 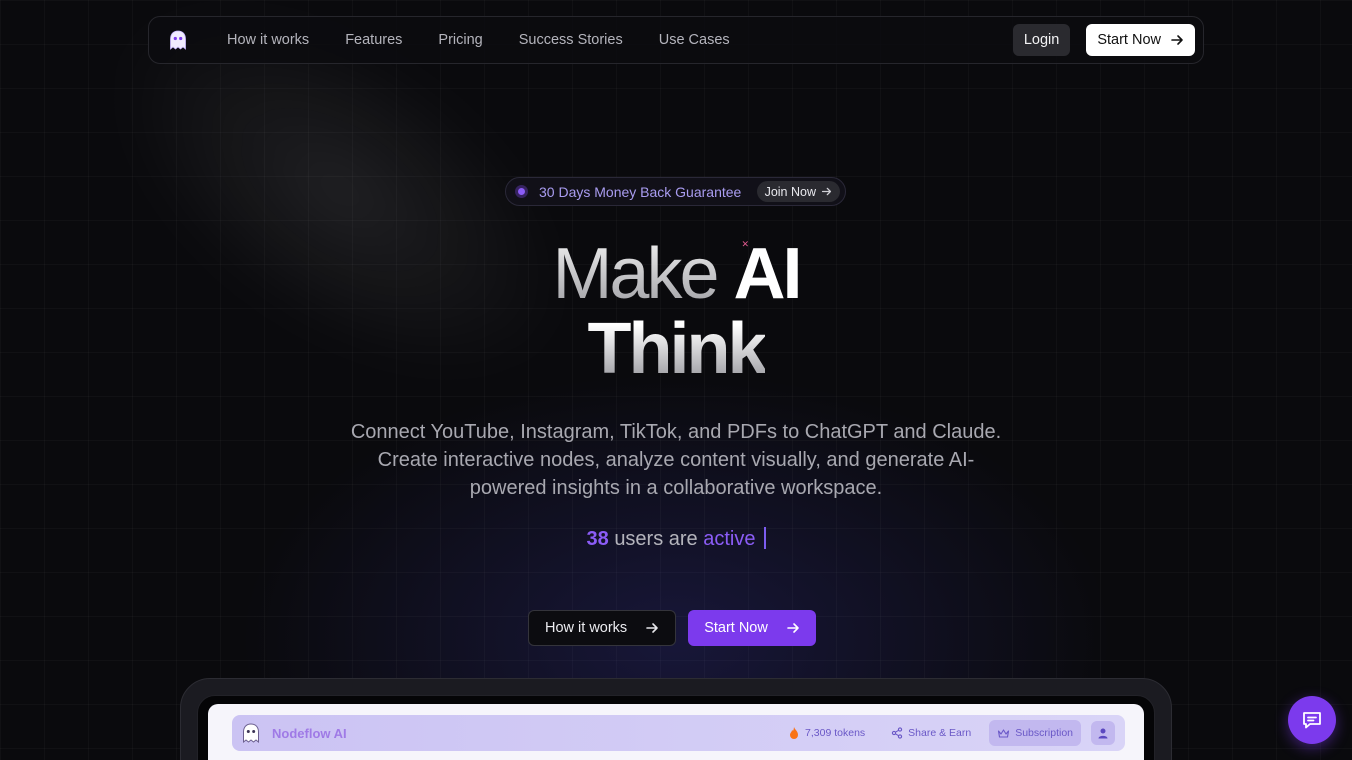 What do you see at coordinates (1044, 733) in the screenshot?
I see `subscription-label: Subscription` at bounding box center [1044, 733].